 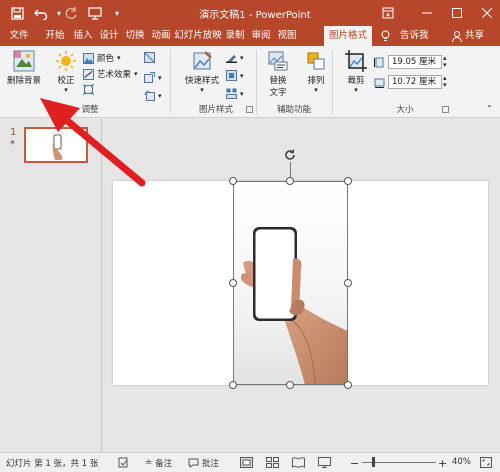 I want to click on alt-text-label-line1: 替换, so click(x=278, y=81).